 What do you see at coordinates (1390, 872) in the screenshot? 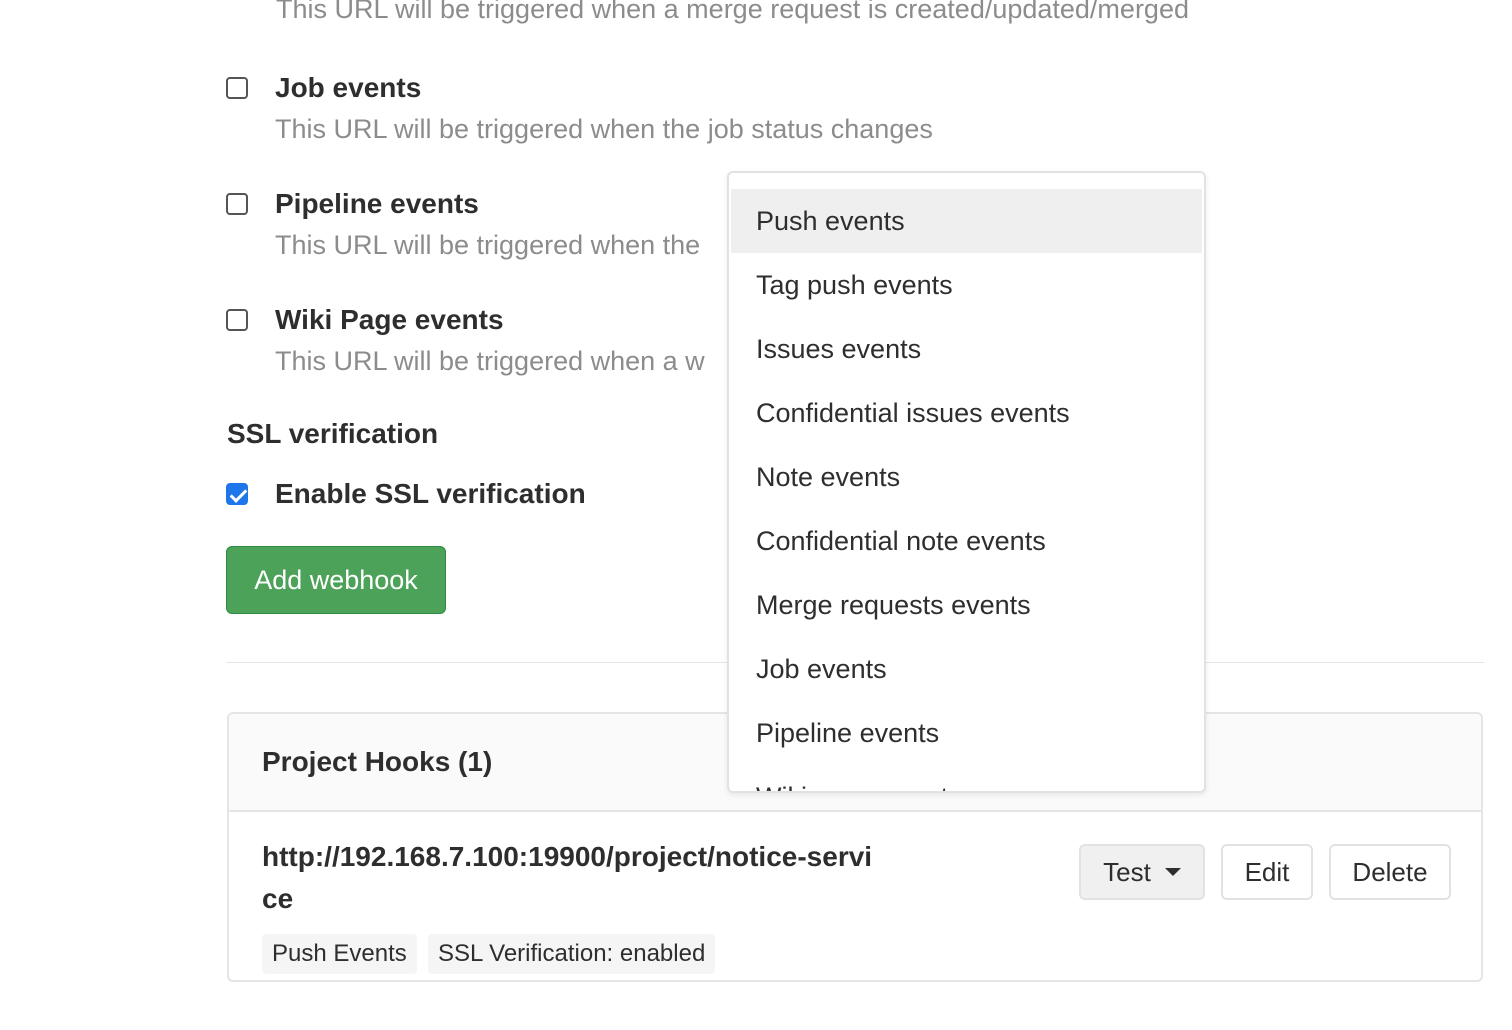
I see `delete-button: Delete` at bounding box center [1390, 872].